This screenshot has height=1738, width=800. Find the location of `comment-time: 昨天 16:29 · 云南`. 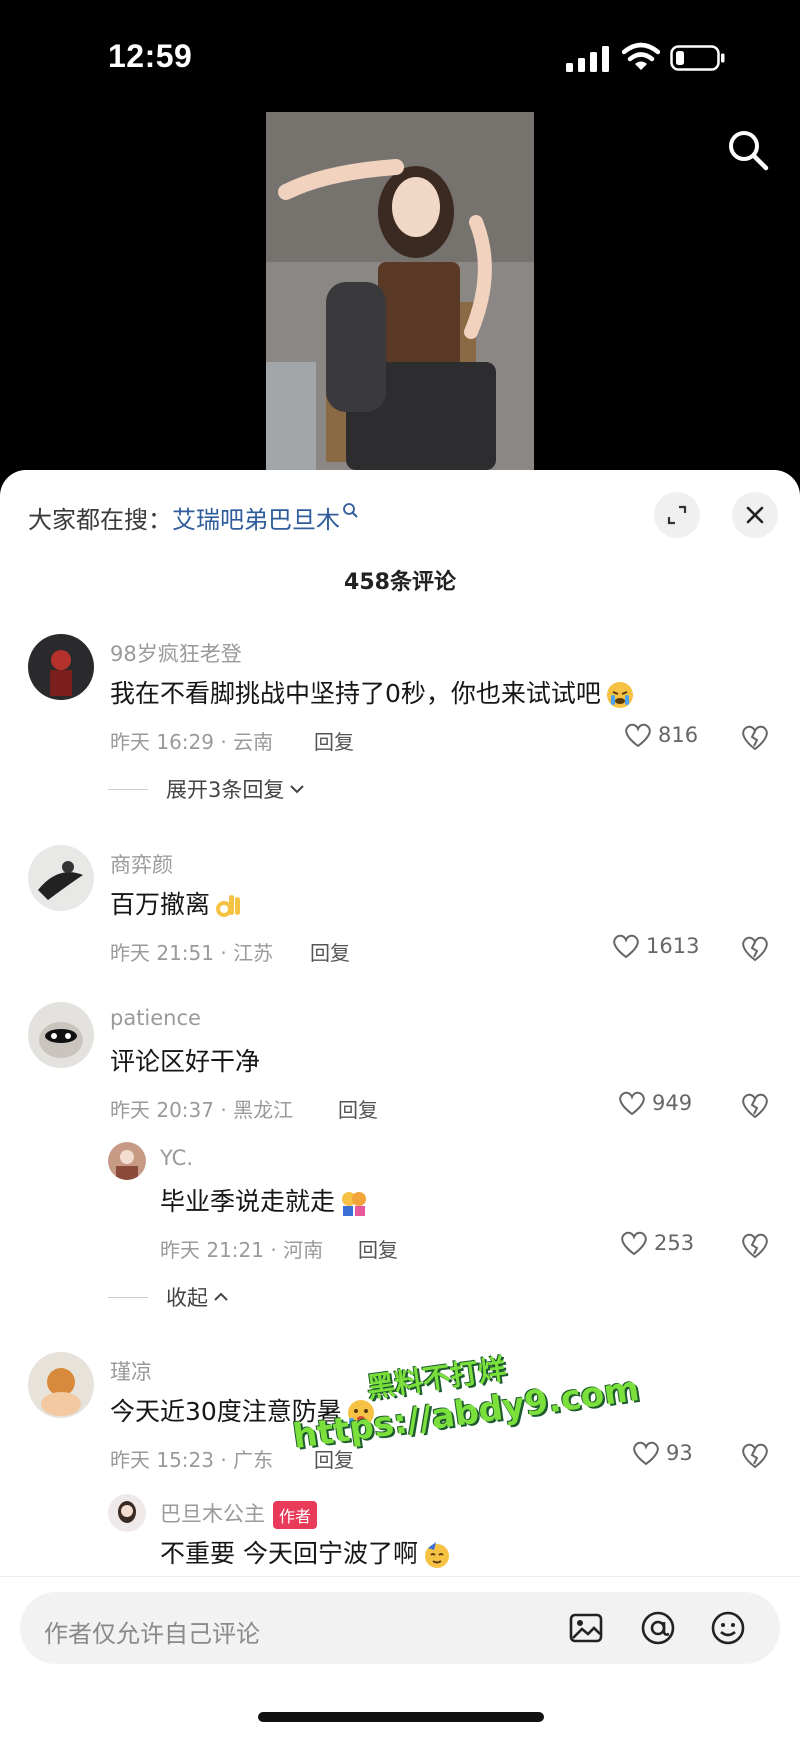

comment-time: 昨天 16:29 · 云南 is located at coordinates (192, 742).